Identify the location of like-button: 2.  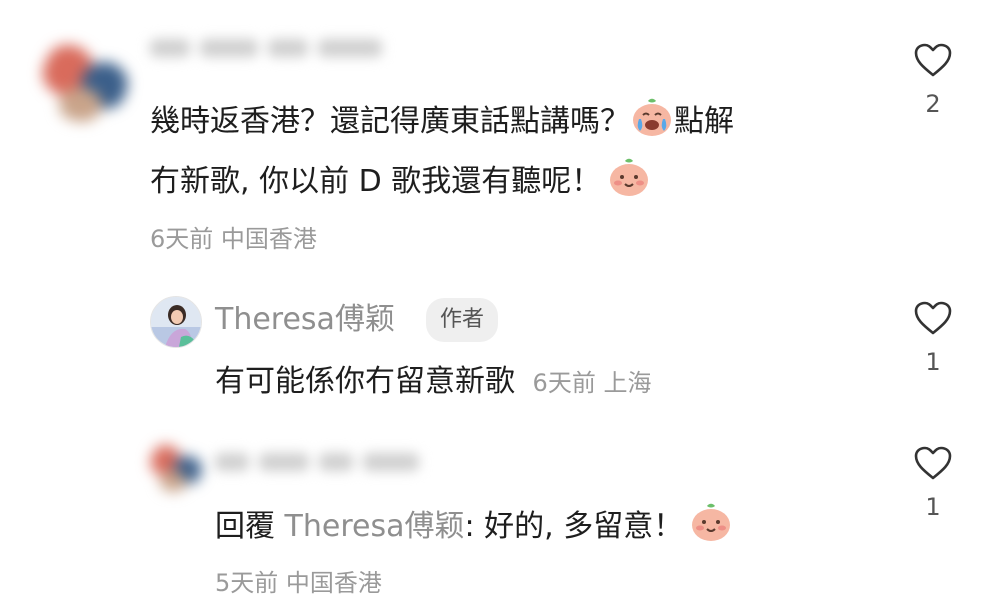
(933, 80).